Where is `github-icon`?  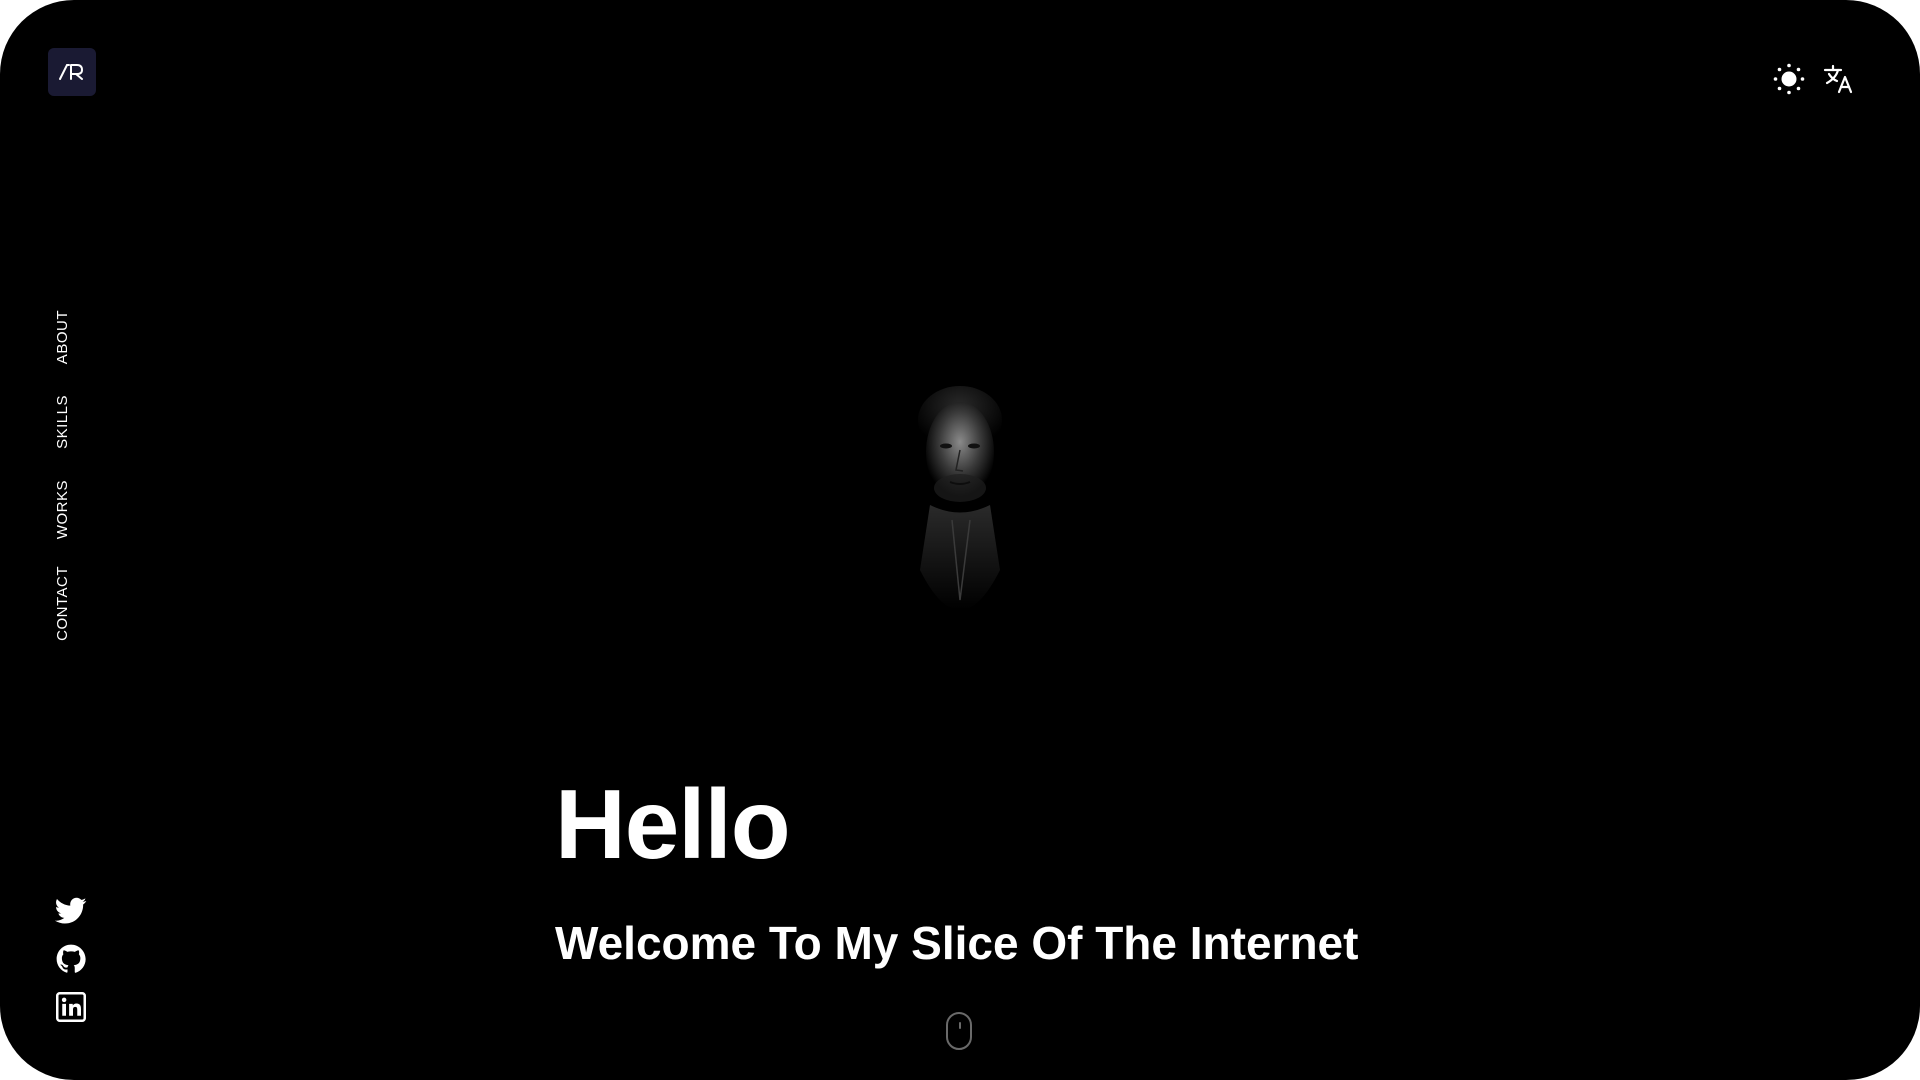
github-icon is located at coordinates (71, 958).